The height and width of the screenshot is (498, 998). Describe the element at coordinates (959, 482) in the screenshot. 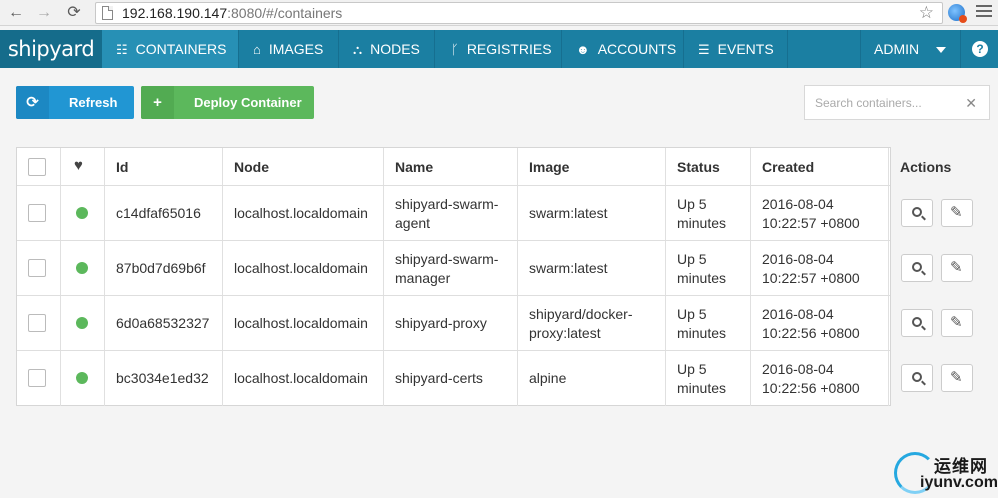

I see `watermark-en-text: iyunv.com` at that location.